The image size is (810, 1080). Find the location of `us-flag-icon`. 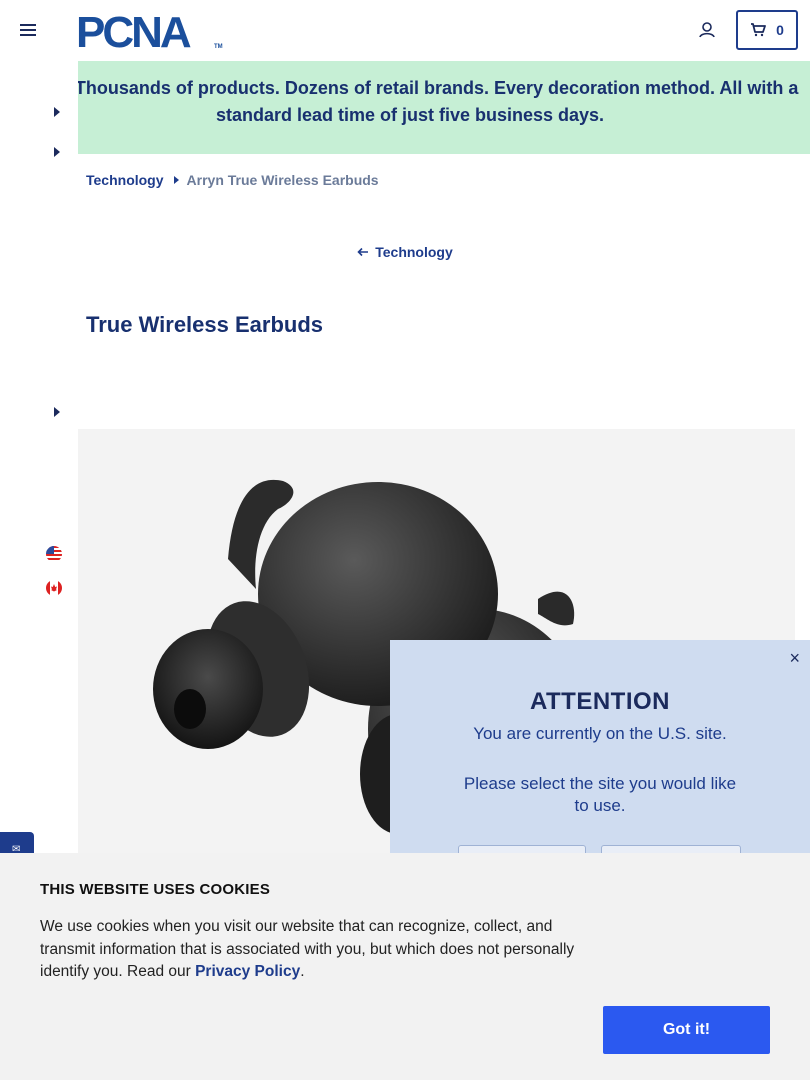

us-flag-icon is located at coordinates (54, 554).